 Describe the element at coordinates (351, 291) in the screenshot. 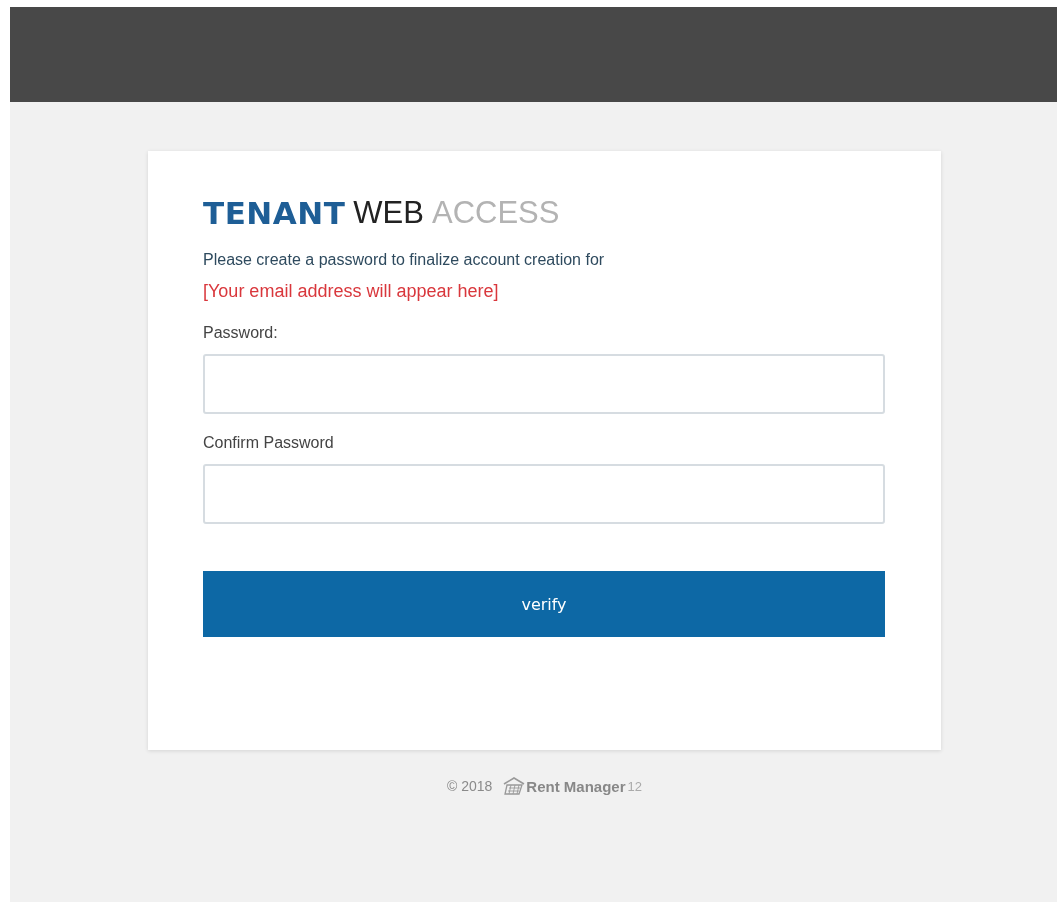

I see `email-notice: [Your email address will appear here]` at that location.